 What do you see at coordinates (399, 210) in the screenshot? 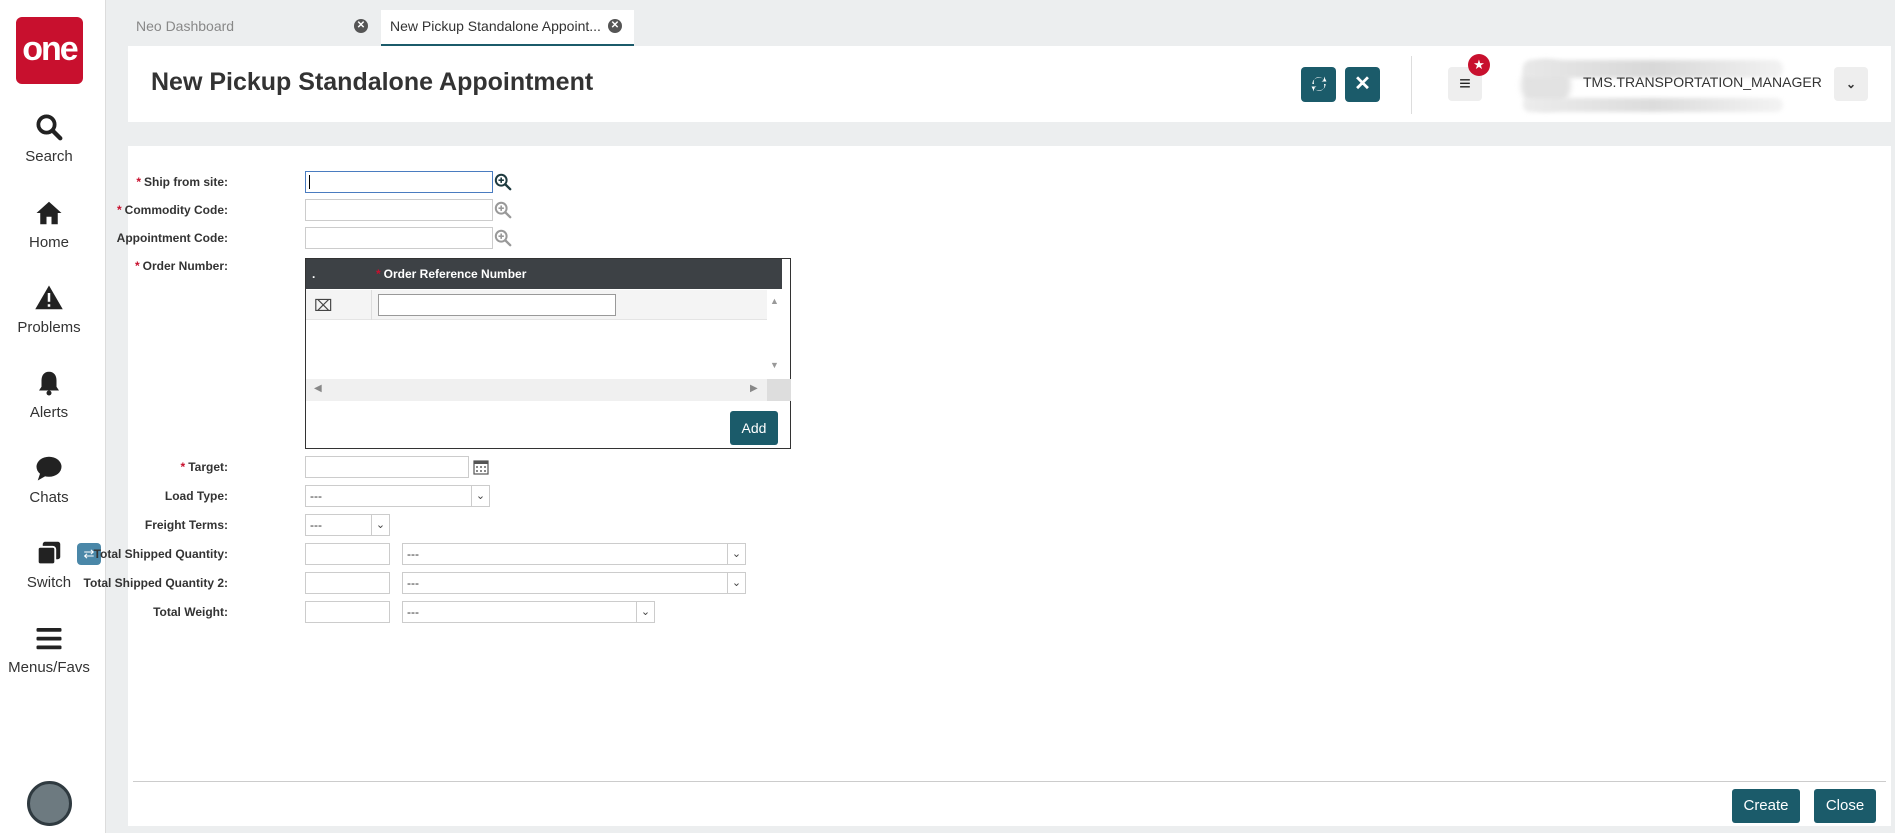
I see `commodity-code-input` at bounding box center [399, 210].